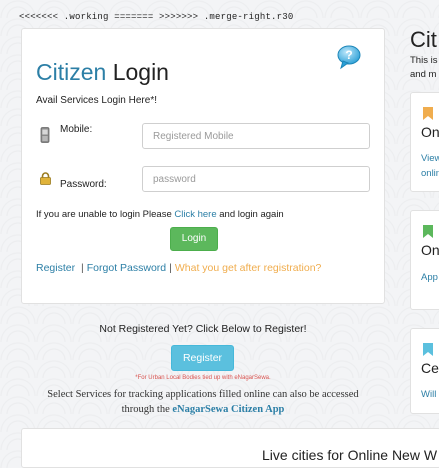  What do you see at coordinates (424, 142) in the screenshot?
I see `service-card-1: On View onlin` at bounding box center [424, 142].